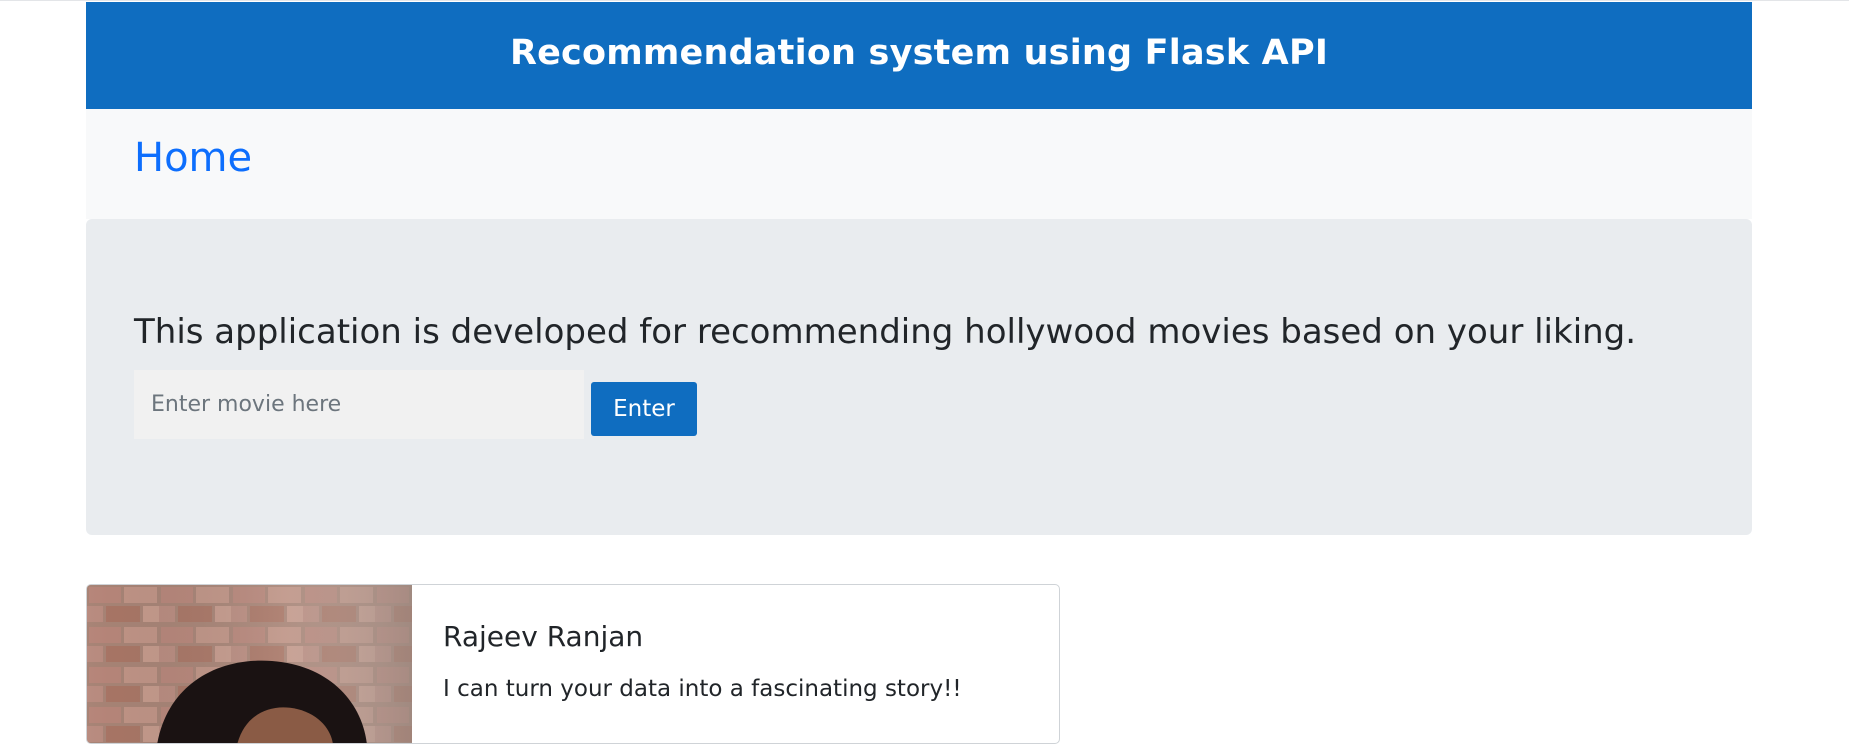  I want to click on page-title: Recommendation system using Flask API, so click(919, 52).